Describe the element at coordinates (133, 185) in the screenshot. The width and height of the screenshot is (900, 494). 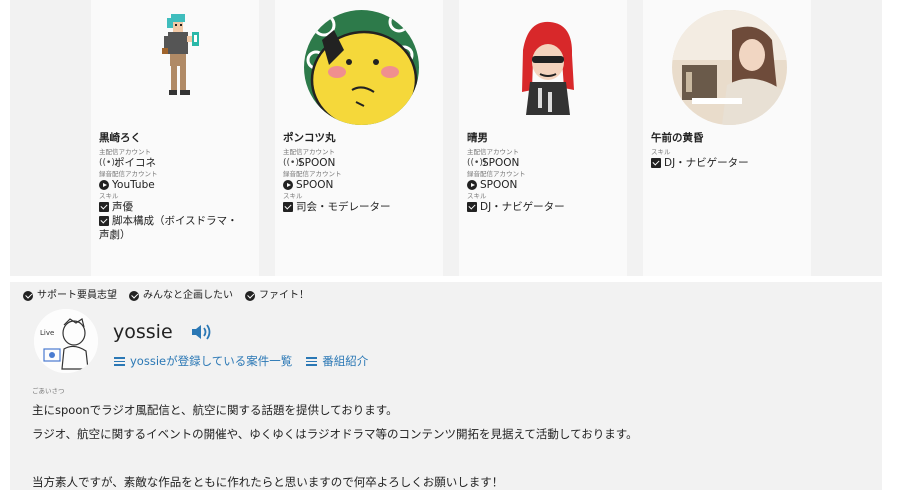
I see `sub-platform: YouTube` at that location.